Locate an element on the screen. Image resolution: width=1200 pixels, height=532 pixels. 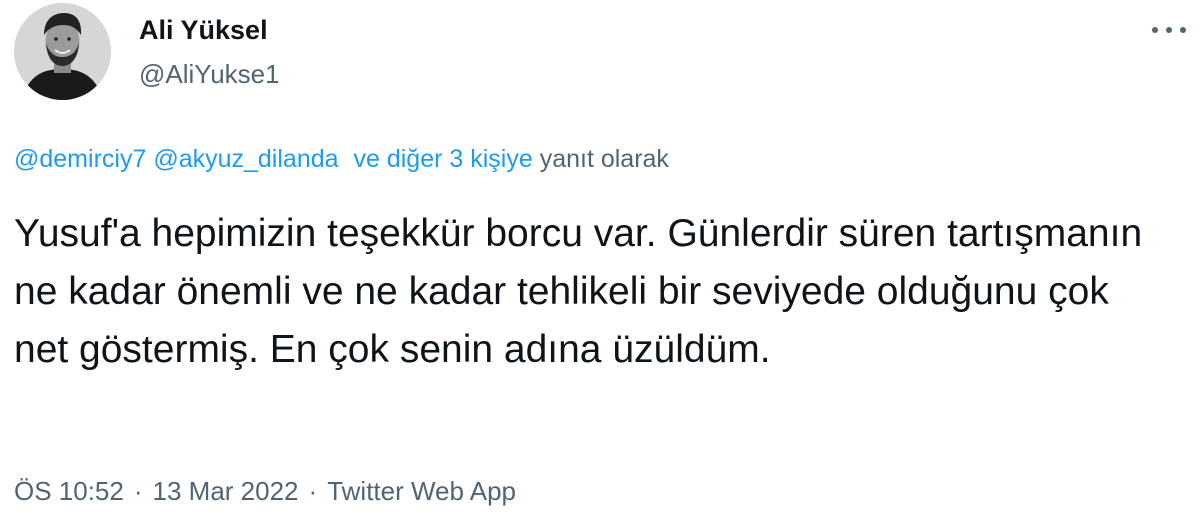
tweet-date: 13 Mar 2022 is located at coordinates (226, 491).